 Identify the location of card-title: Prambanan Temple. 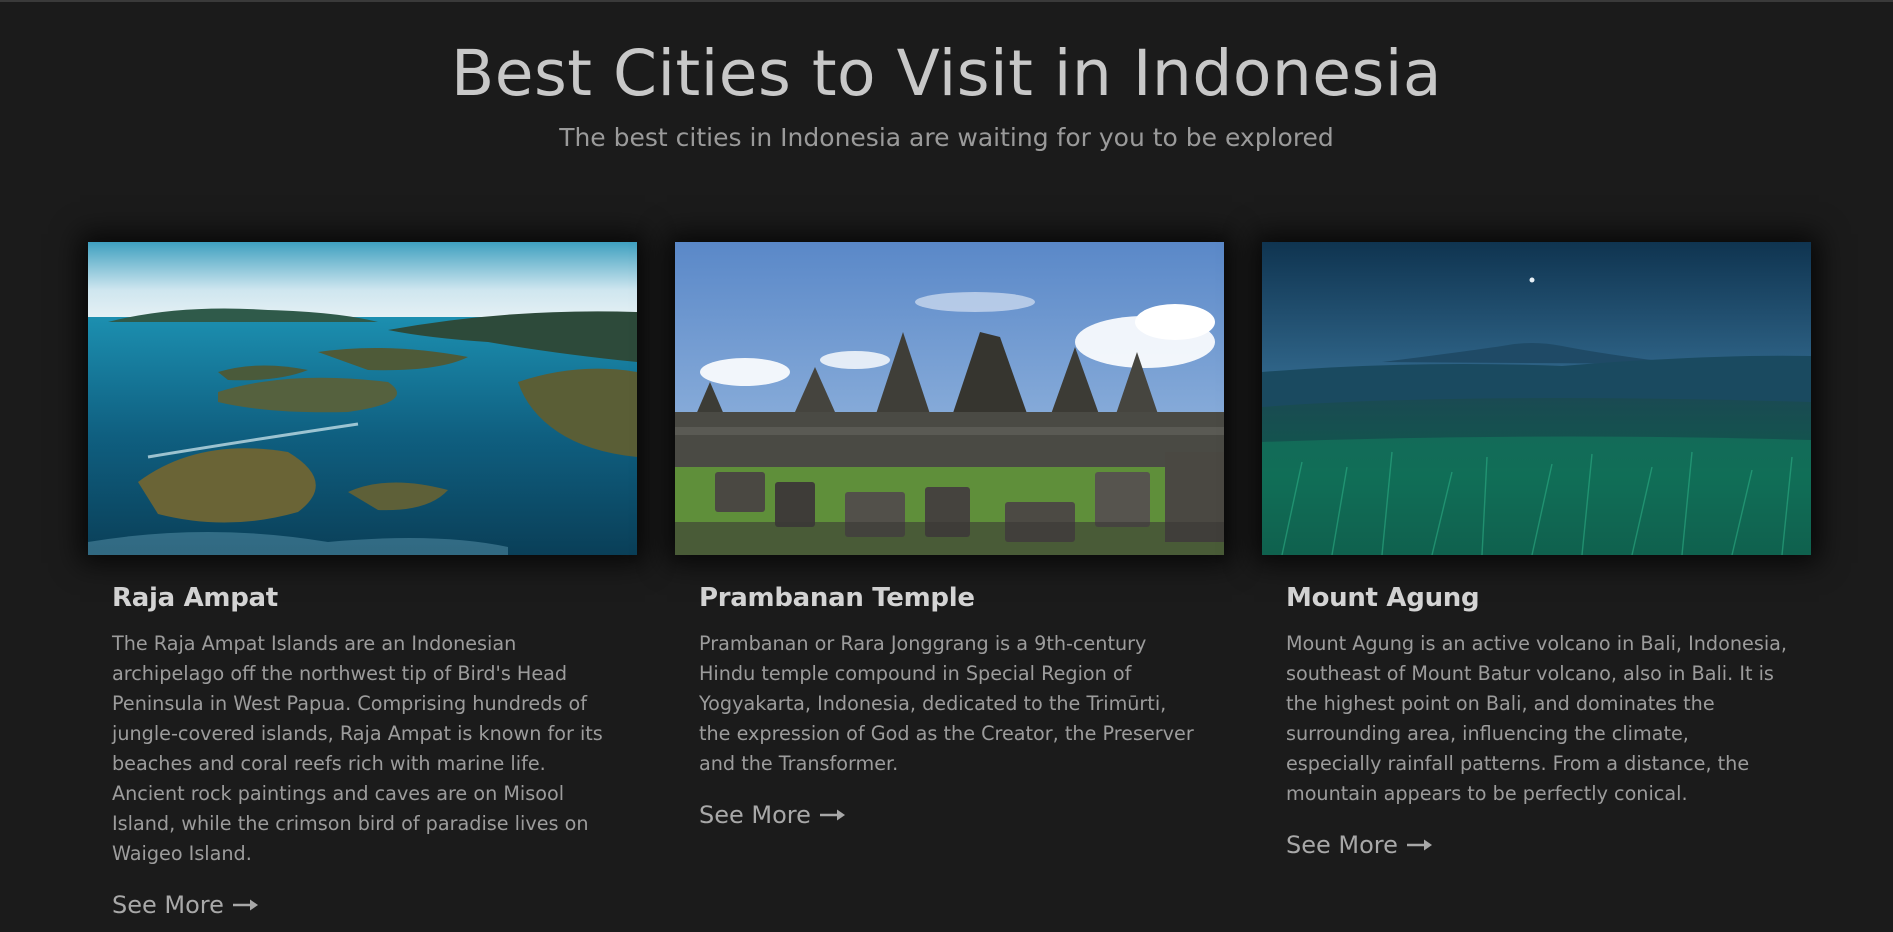
(837, 598).